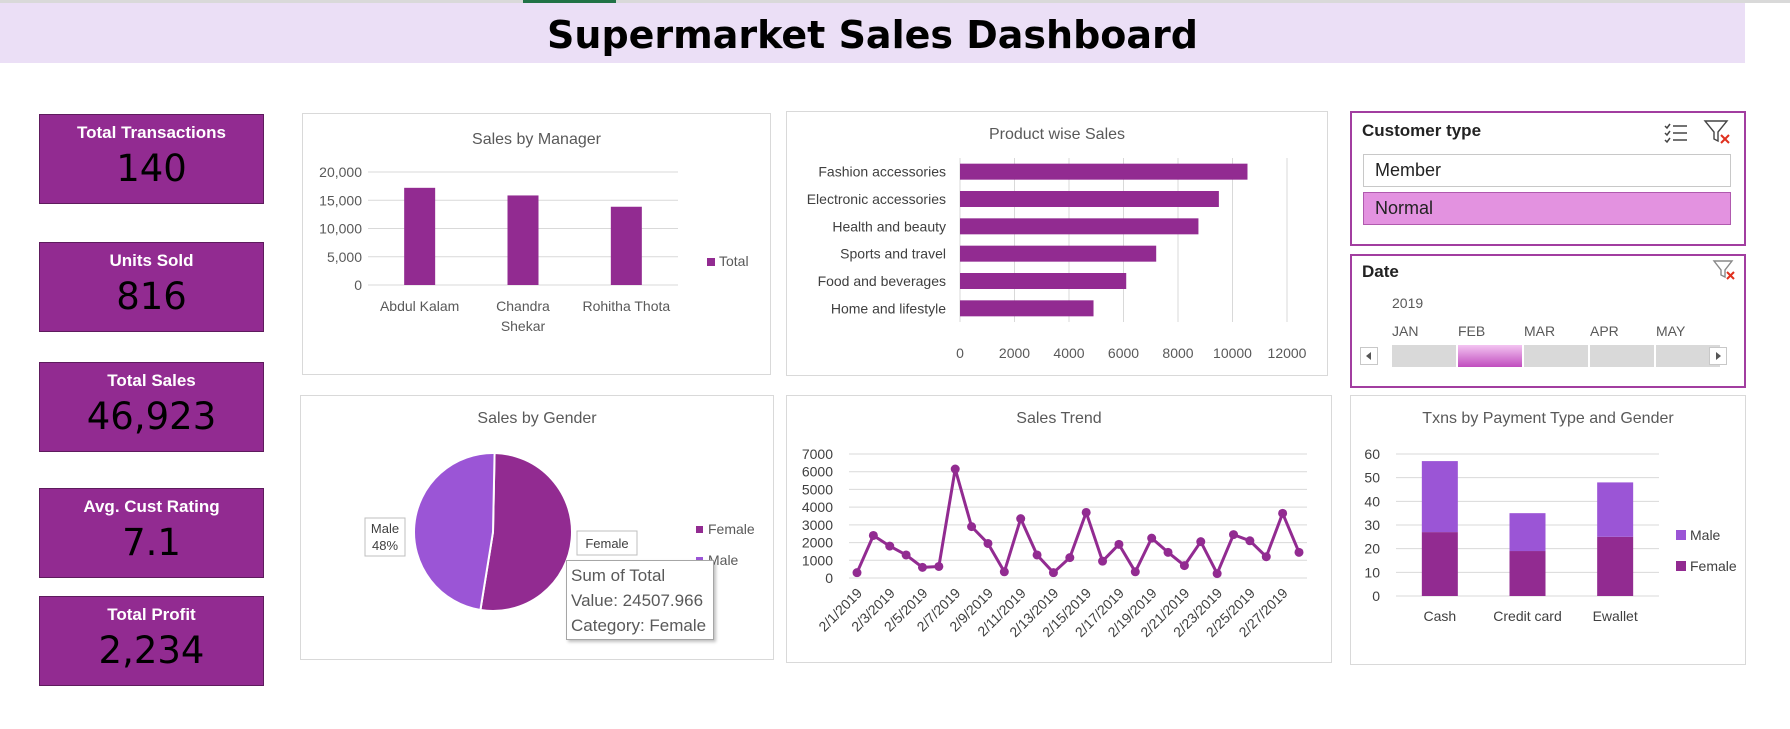 The width and height of the screenshot is (1790, 729). What do you see at coordinates (1548, 321) in the screenshot?
I see `slicer-date-timeline: Date 2019 JAN FEB MAR APR MAY` at bounding box center [1548, 321].